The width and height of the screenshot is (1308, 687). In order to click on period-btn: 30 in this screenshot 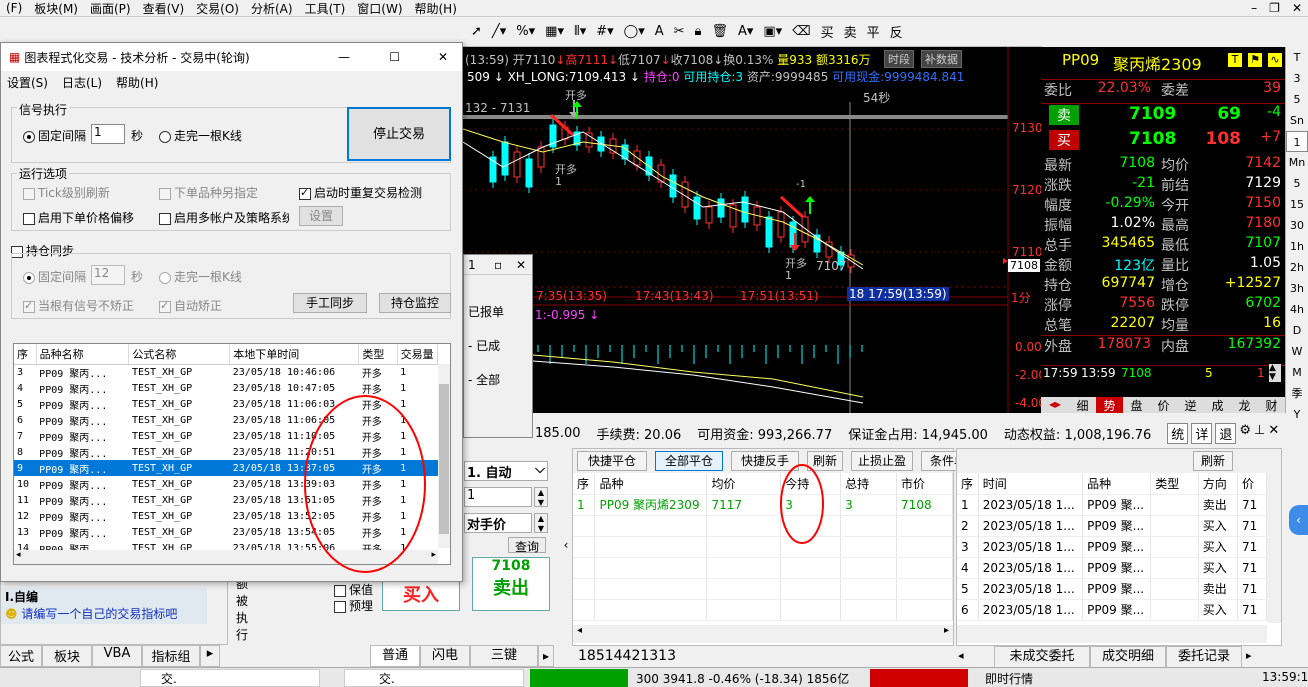, I will do `click(1297, 225)`.